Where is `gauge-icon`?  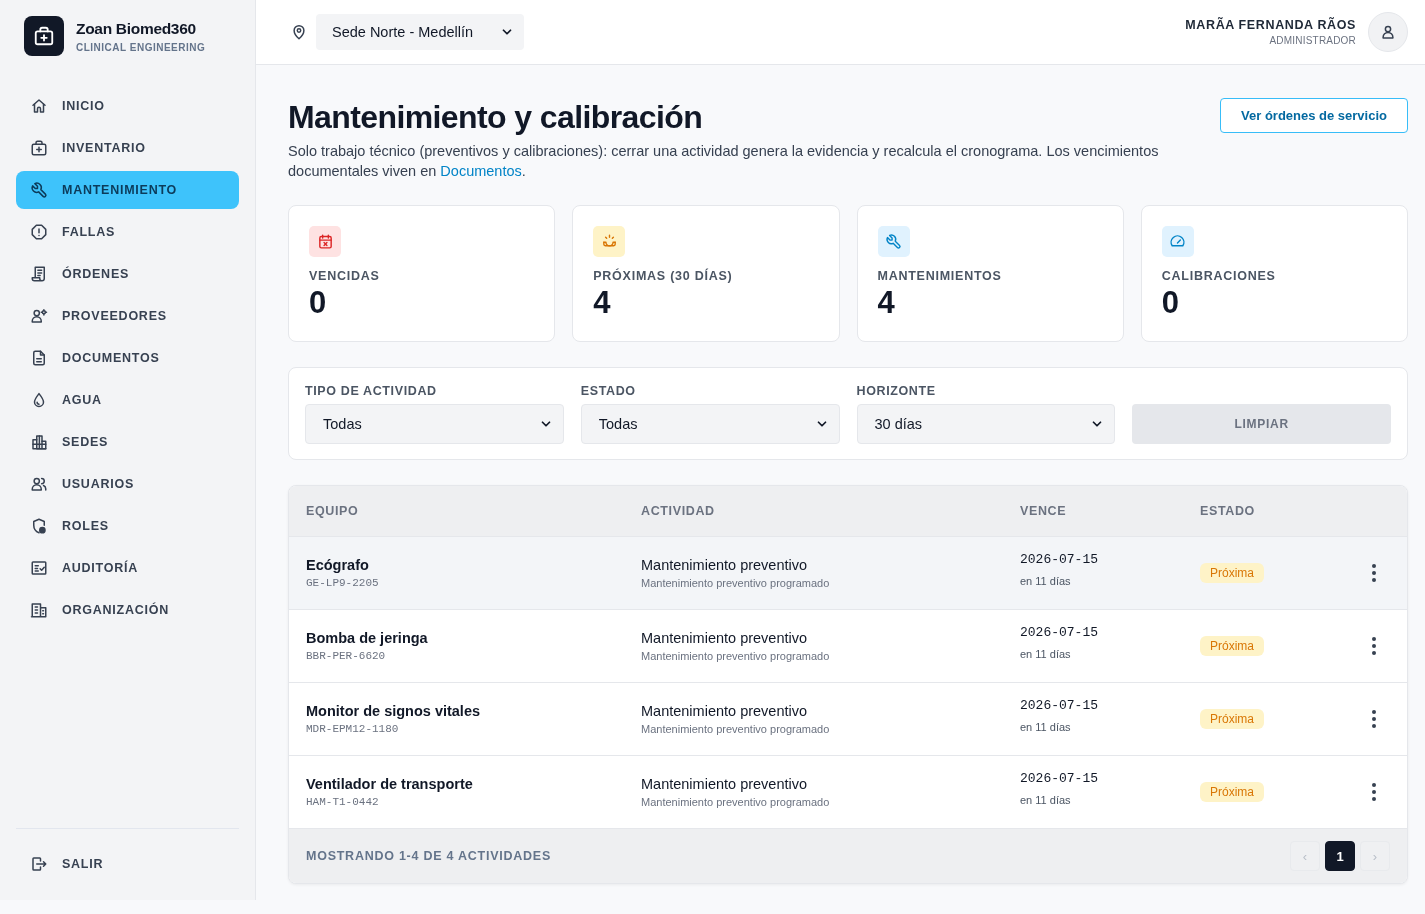 gauge-icon is located at coordinates (1177, 241).